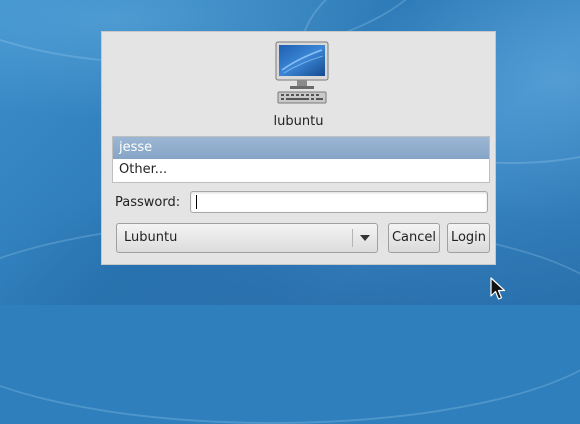 The image size is (580, 424). I want to click on session-value: Lubuntu, so click(151, 237).